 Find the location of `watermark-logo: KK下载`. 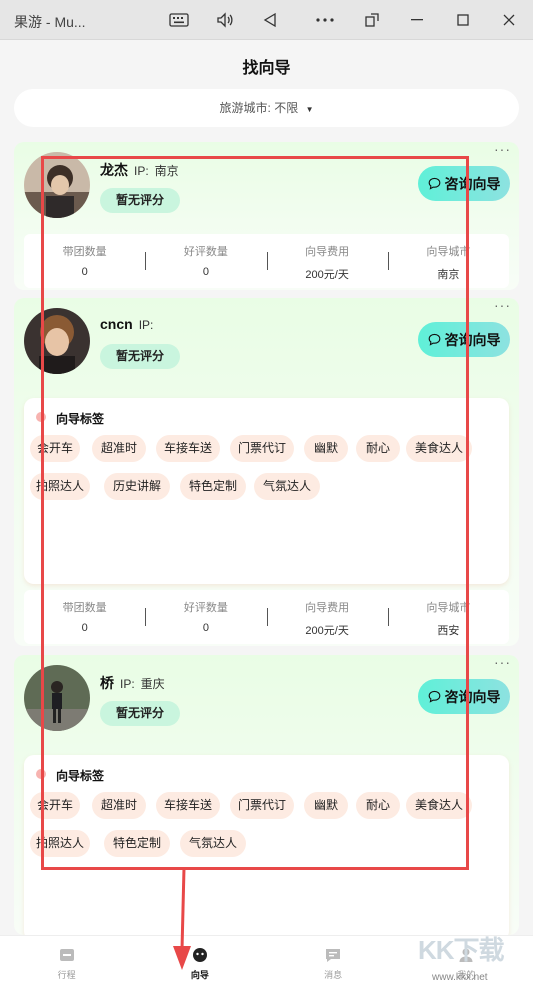

watermark-logo: KK下载 is located at coordinates (461, 950).